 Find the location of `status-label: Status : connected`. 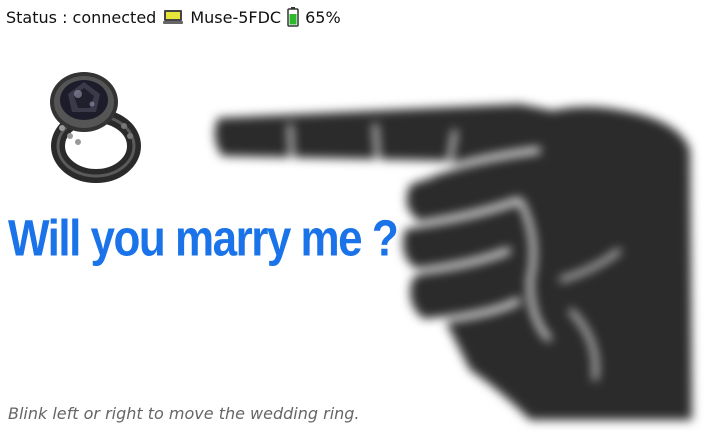

status-label: Status : connected is located at coordinates (81, 17).